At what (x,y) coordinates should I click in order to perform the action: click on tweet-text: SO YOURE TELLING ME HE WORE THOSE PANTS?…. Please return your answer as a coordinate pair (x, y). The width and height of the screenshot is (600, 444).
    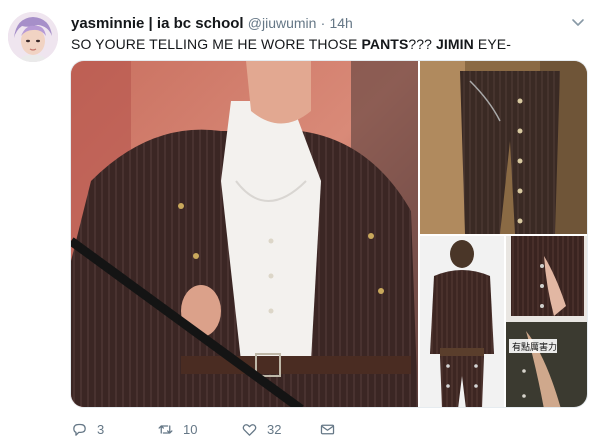
    Looking at the image, I should click on (291, 44).